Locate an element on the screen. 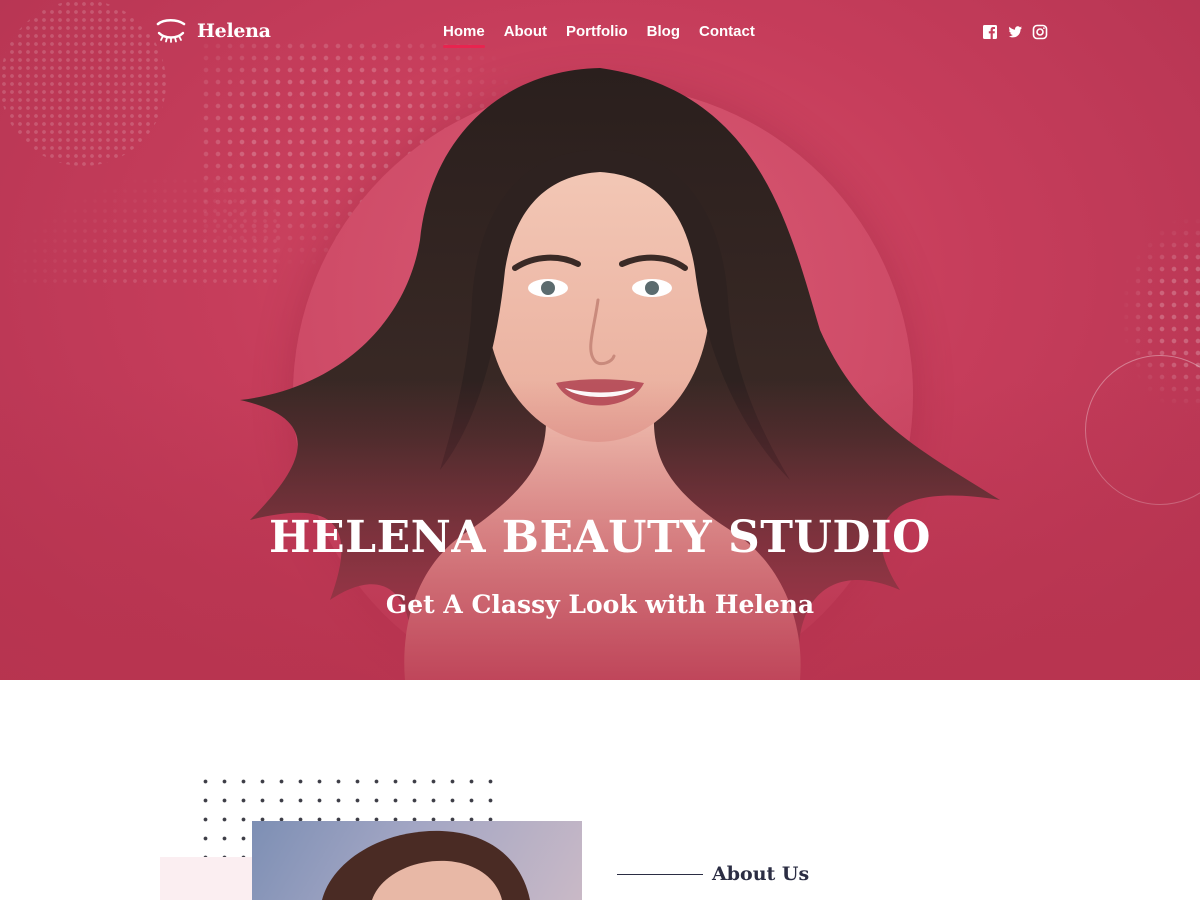 Image resolution: width=1200 pixels, height=900 pixels. main-nav: Home About Portfolio Blog Contact is located at coordinates (599, 35).